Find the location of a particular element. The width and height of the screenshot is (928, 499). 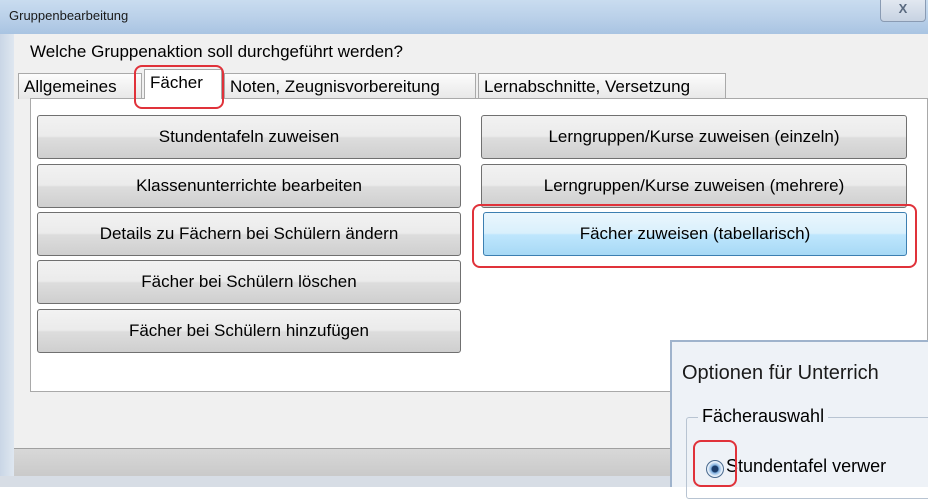

close-button: X is located at coordinates (903, 11).